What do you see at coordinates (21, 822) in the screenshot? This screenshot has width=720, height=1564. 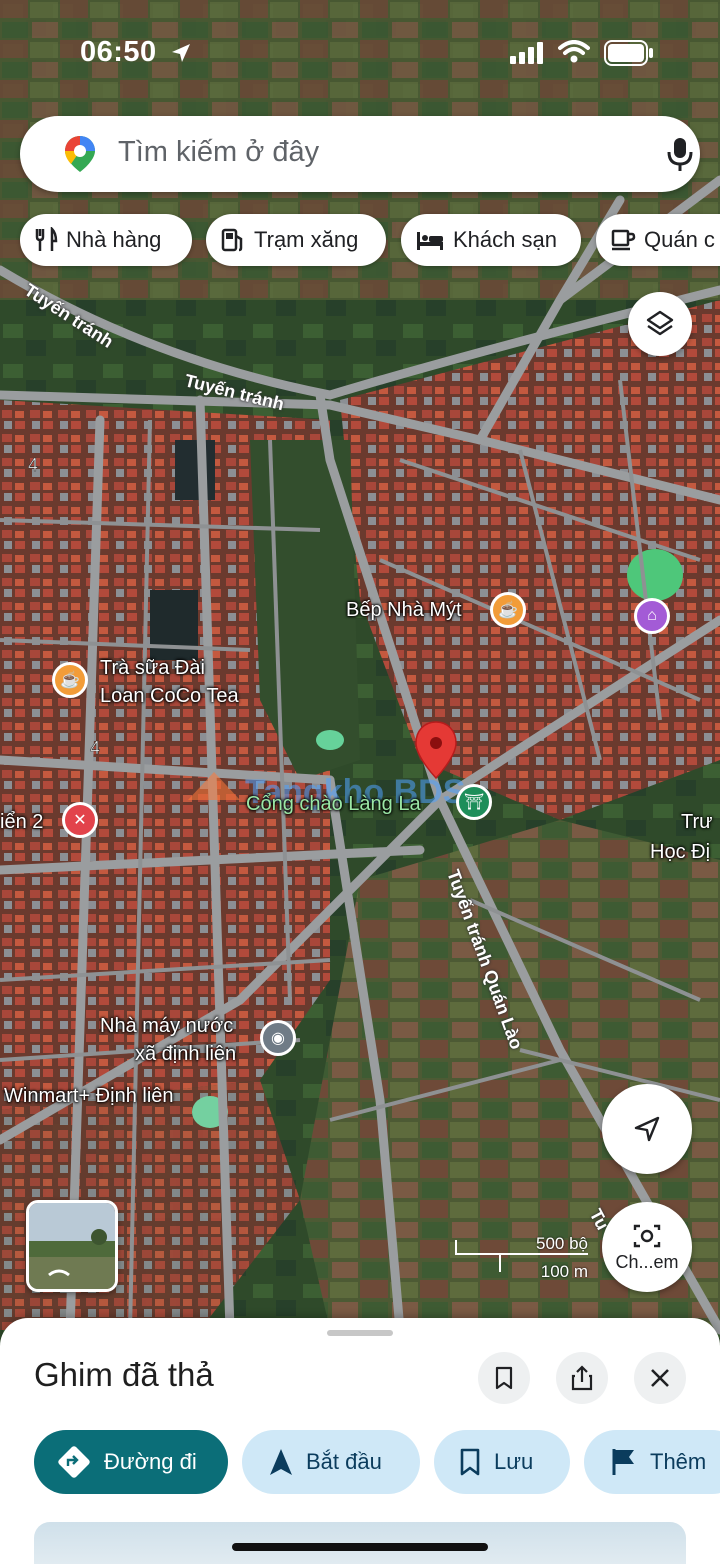 I see `poi-label: iển 2` at bounding box center [21, 822].